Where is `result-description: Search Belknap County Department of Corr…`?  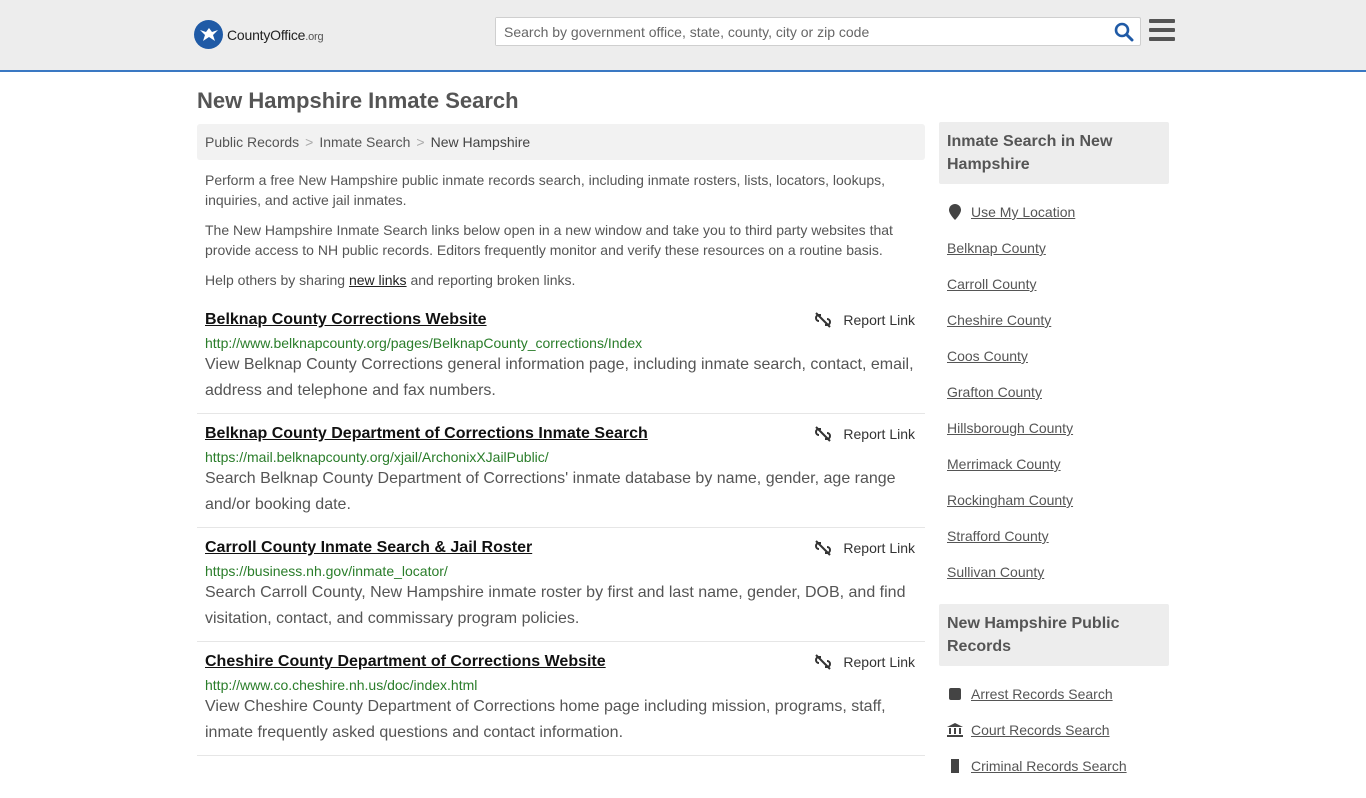
result-description: Search Belknap County Department of Corr… is located at coordinates (550, 491).